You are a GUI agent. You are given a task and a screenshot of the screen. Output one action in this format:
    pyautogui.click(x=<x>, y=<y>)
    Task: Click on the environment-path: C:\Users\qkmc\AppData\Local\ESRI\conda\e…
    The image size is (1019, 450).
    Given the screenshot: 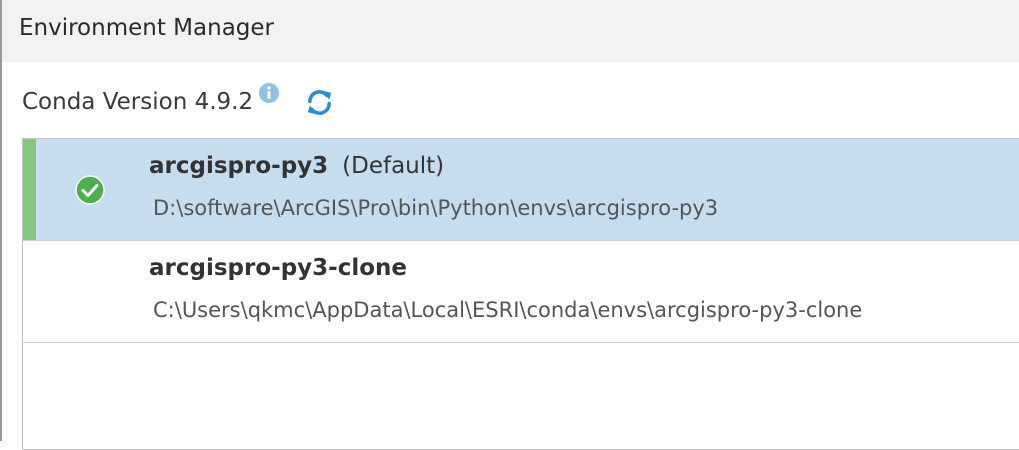 What is the action you would take?
    pyautogui.click(x=508, y=310)
    